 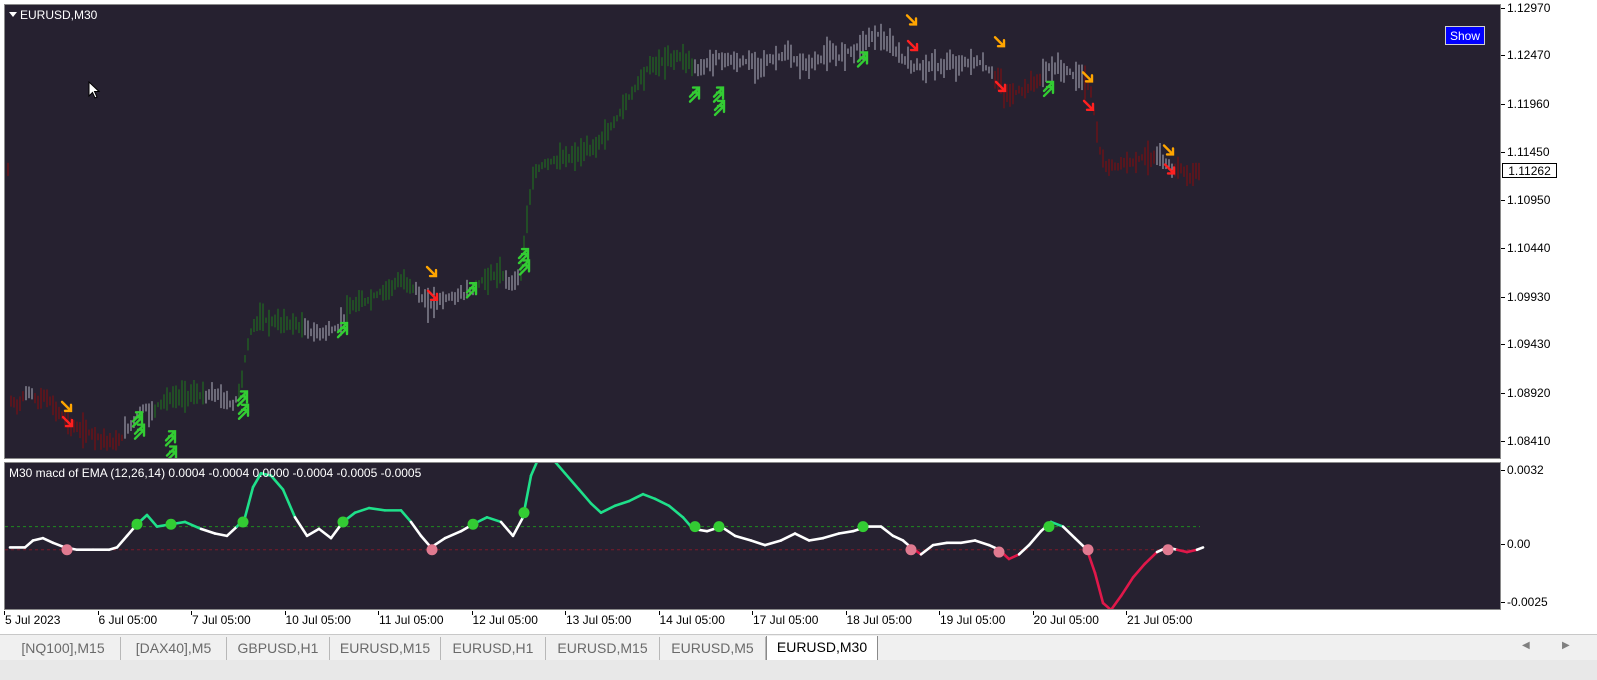 What do you see at coordinates (278, 648) in the screenshot?
I see `tab-gbpusd-h1: GBPUSD,H1` at bounding box center [278, 648].